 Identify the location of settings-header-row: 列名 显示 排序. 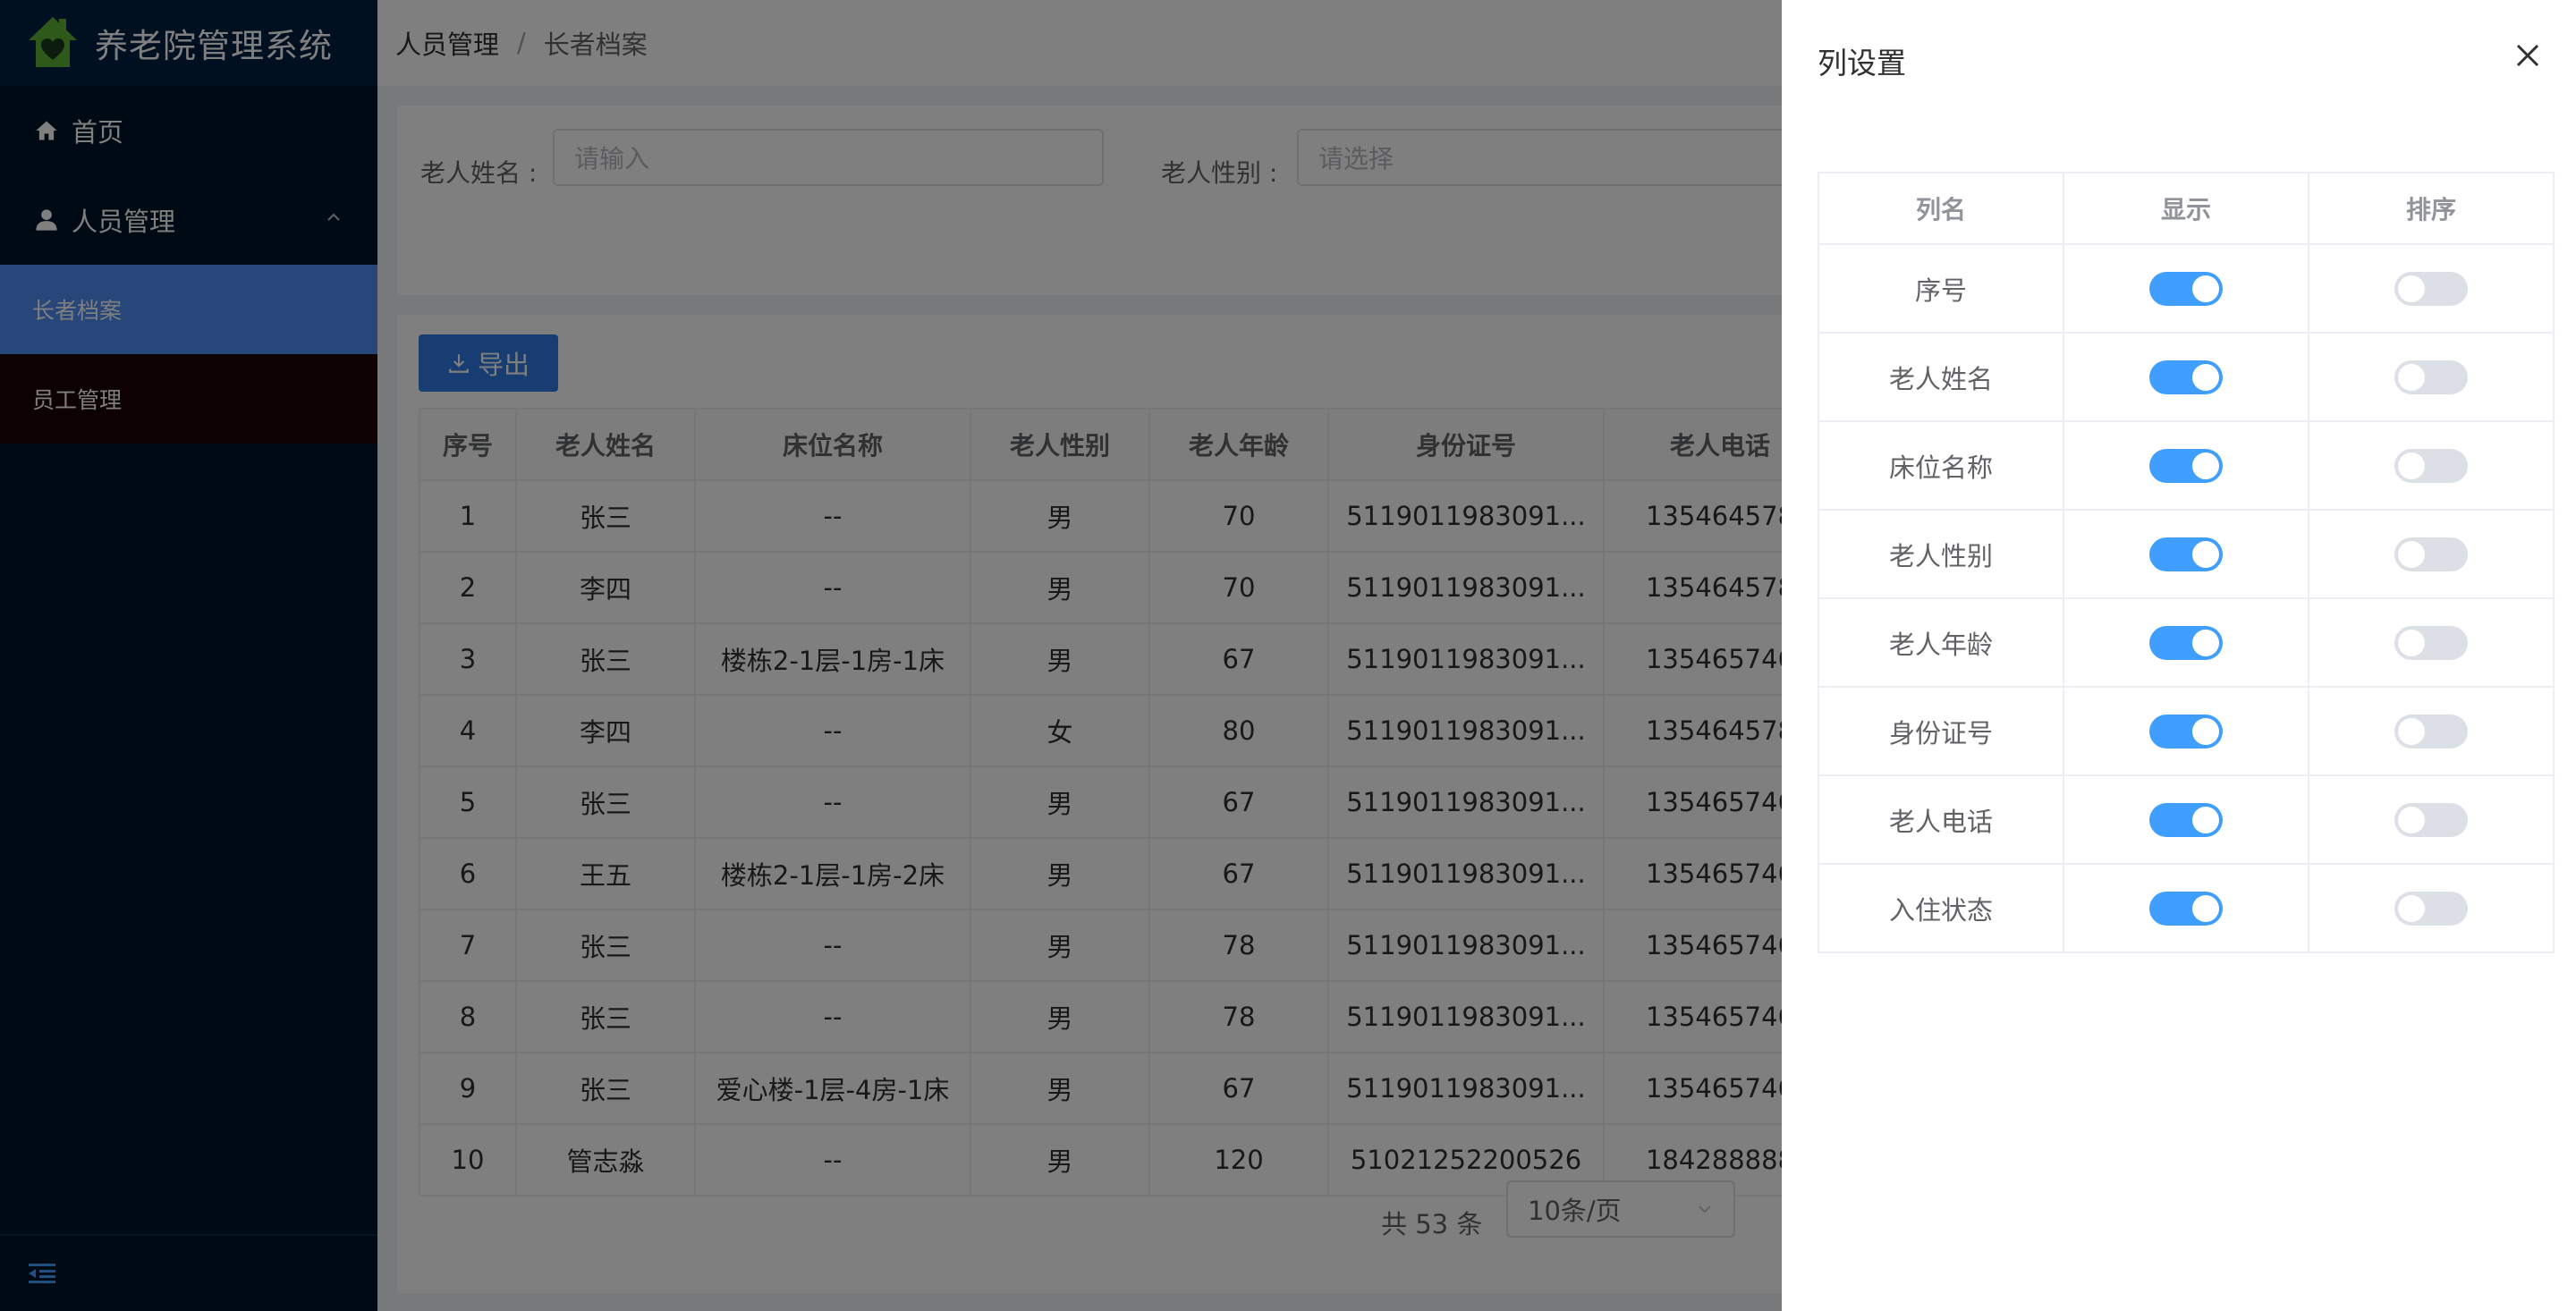
(2186, 208).